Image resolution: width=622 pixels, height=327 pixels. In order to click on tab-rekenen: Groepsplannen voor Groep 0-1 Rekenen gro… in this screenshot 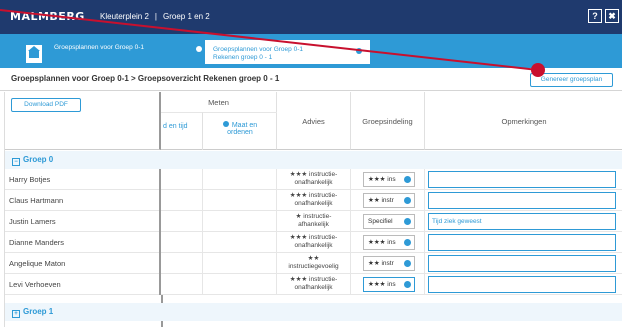, I will do `click(287, 51)`.